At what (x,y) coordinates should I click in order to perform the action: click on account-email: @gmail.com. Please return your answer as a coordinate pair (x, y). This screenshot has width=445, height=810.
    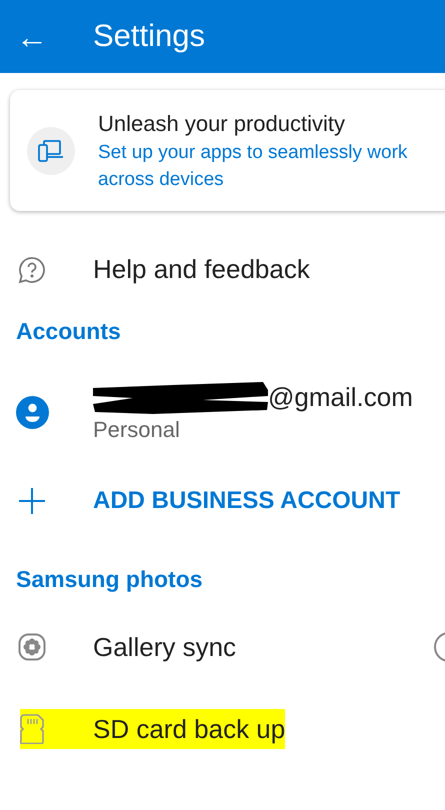
    Looking at the image, I should click on (340, 397).